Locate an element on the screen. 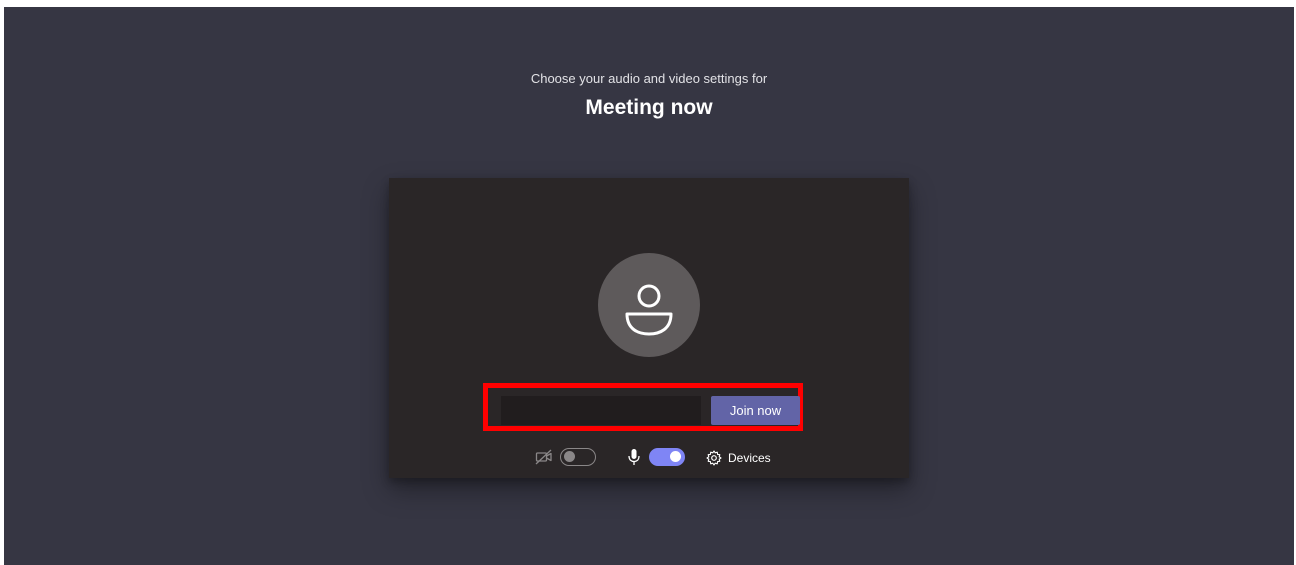  meeting-title: Meeting now is located at coordinates (649, 107).